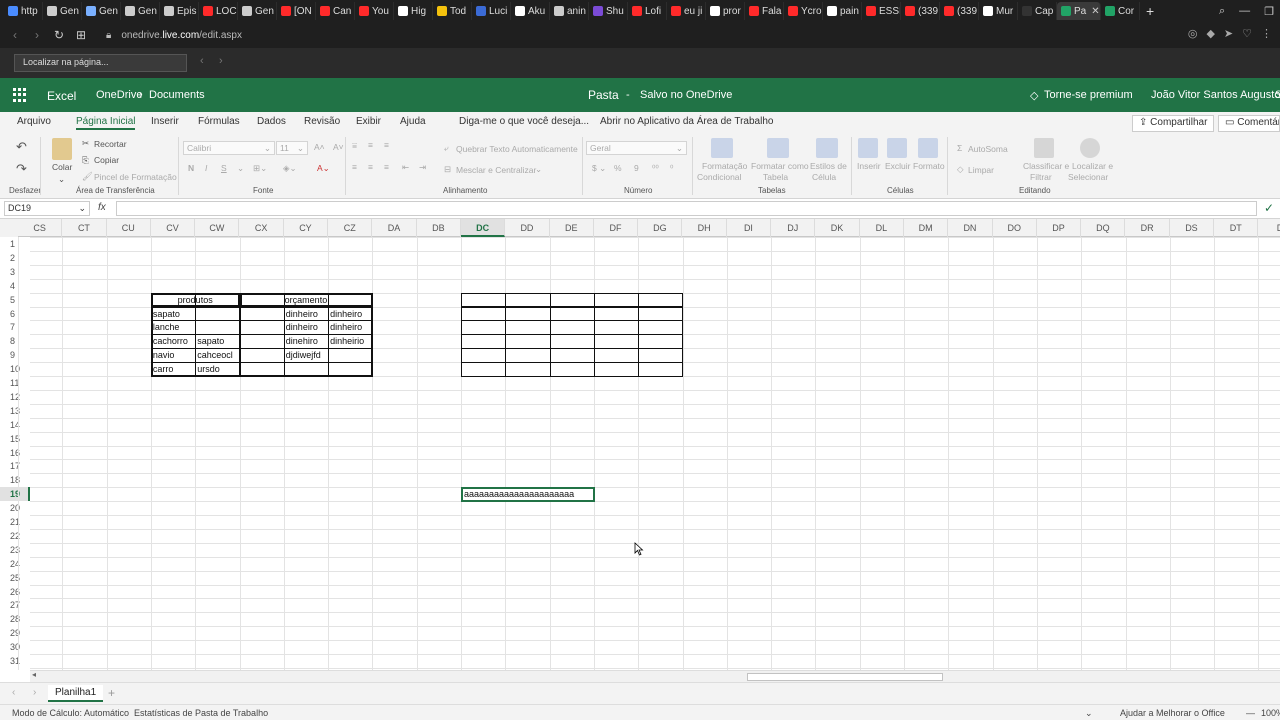 Image resolution: width=1280 pixels, height=720 pixels. I want to click on cell-styles-line1: Estilos de, so click(828, 166).